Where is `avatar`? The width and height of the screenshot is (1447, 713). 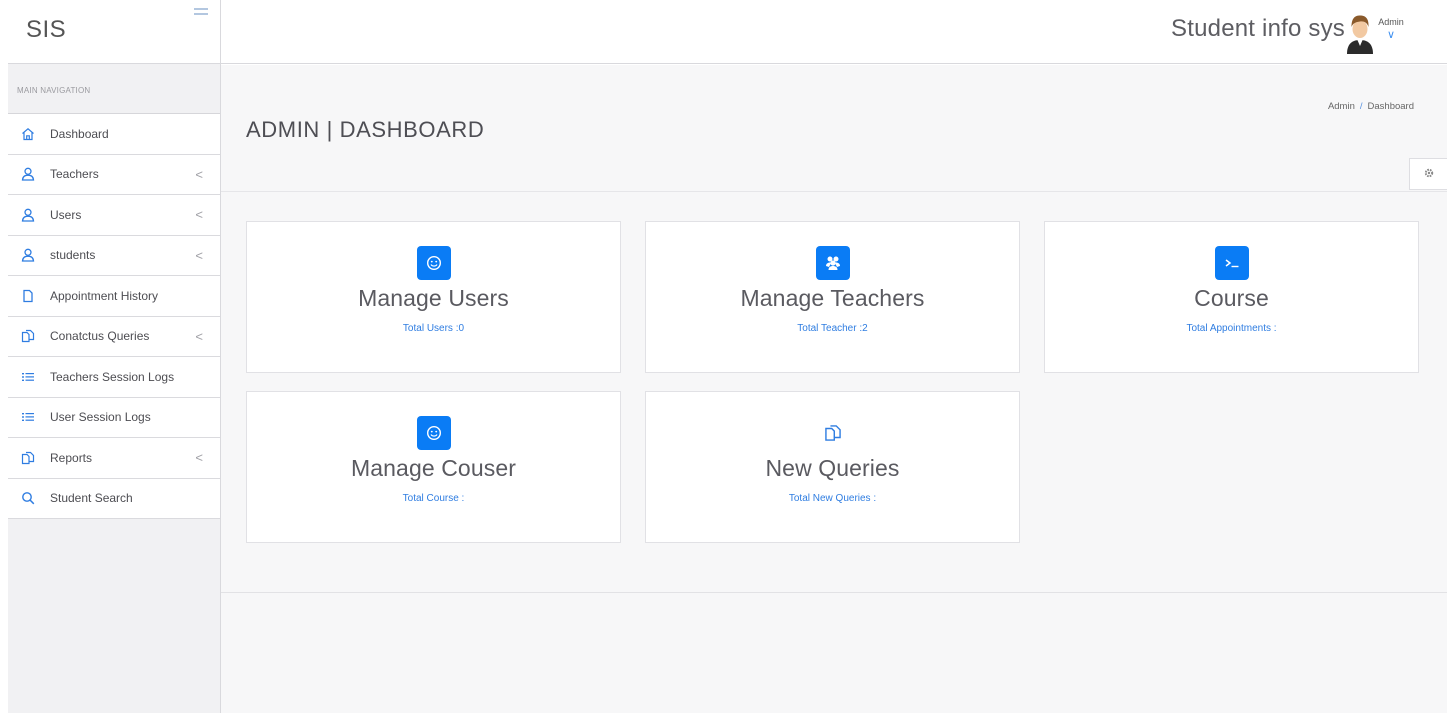
avatar is located at coordinates (1360, 33).